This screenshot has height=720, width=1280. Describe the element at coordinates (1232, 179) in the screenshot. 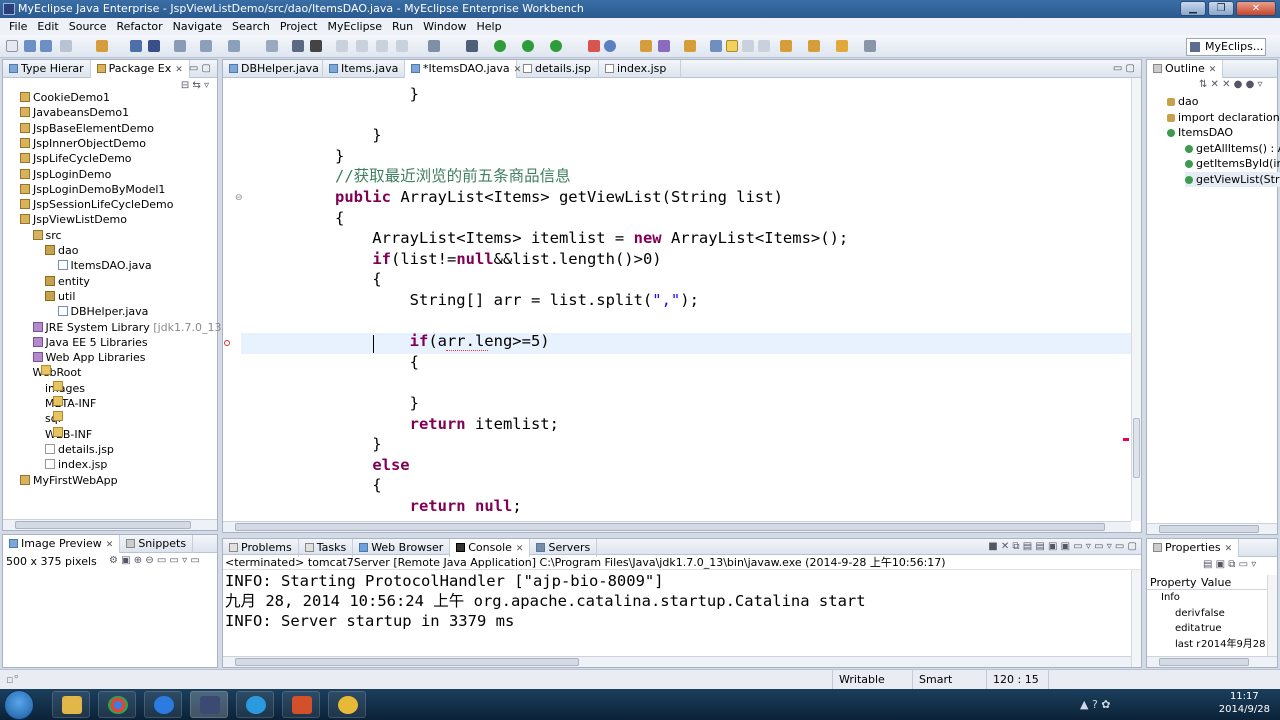

I see `outline-item: getViewList(Stri` at that location.